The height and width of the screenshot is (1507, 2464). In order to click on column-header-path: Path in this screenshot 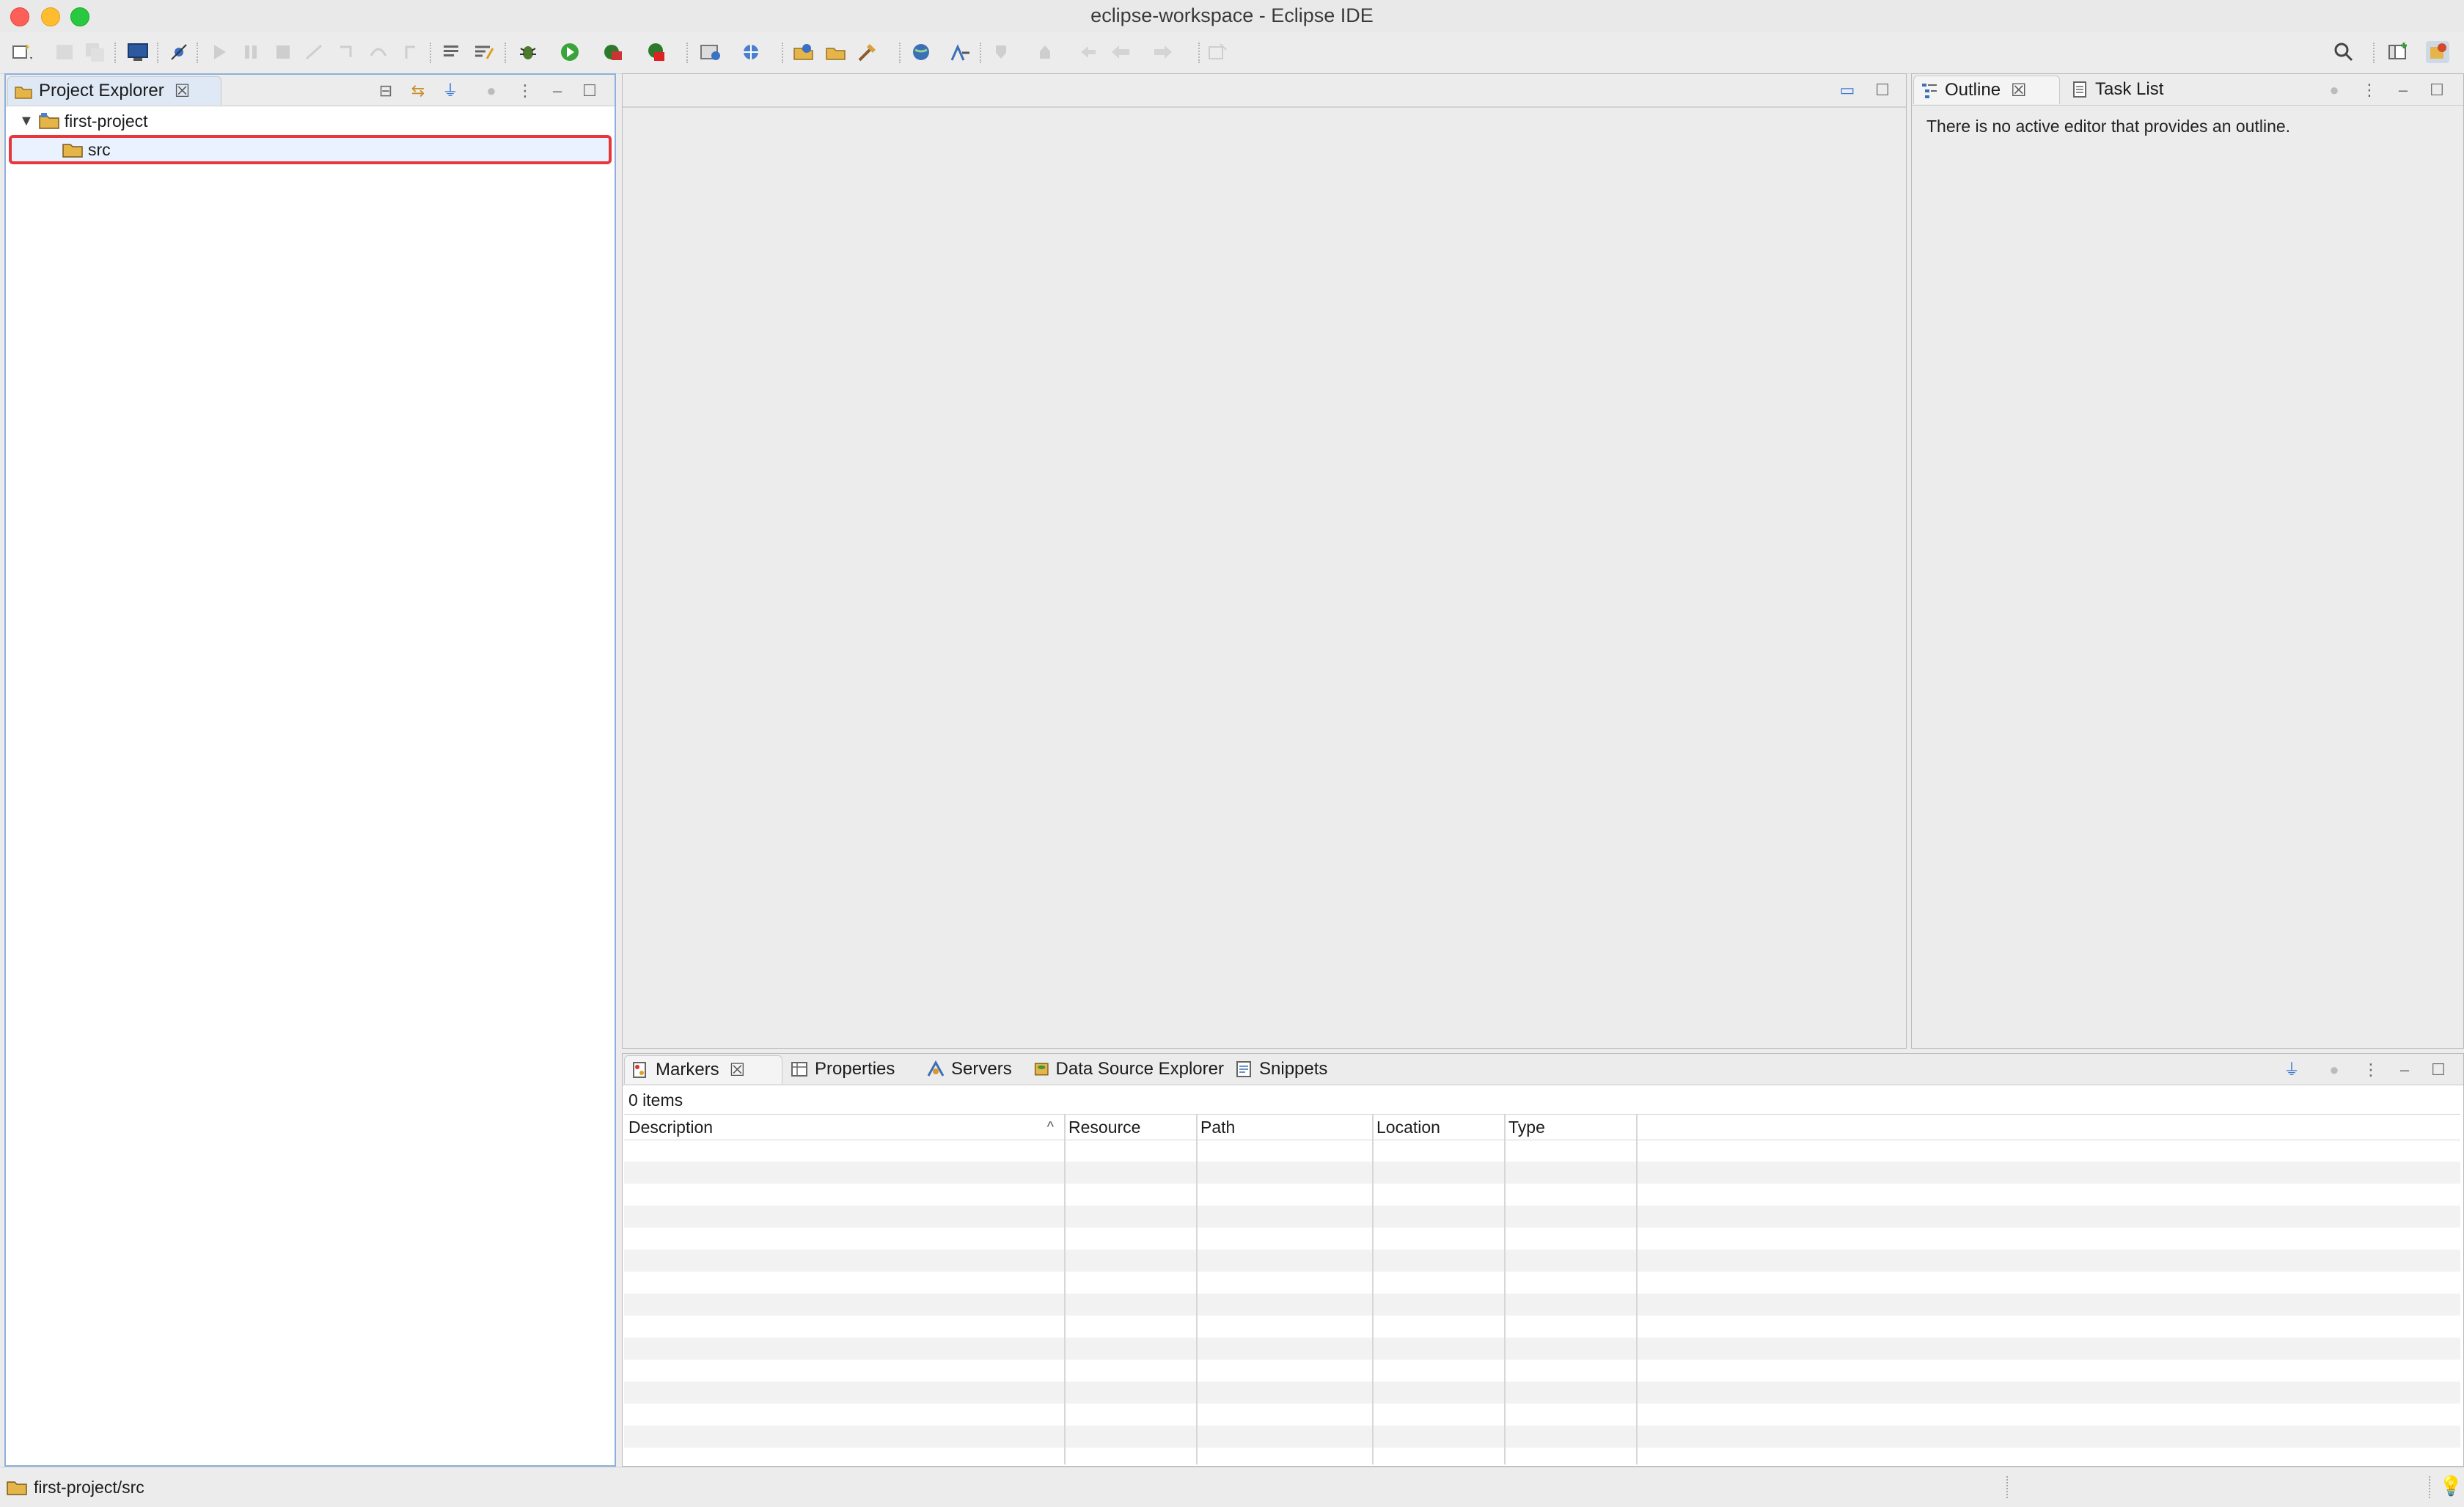, I will do `click(1284, 1127)`.